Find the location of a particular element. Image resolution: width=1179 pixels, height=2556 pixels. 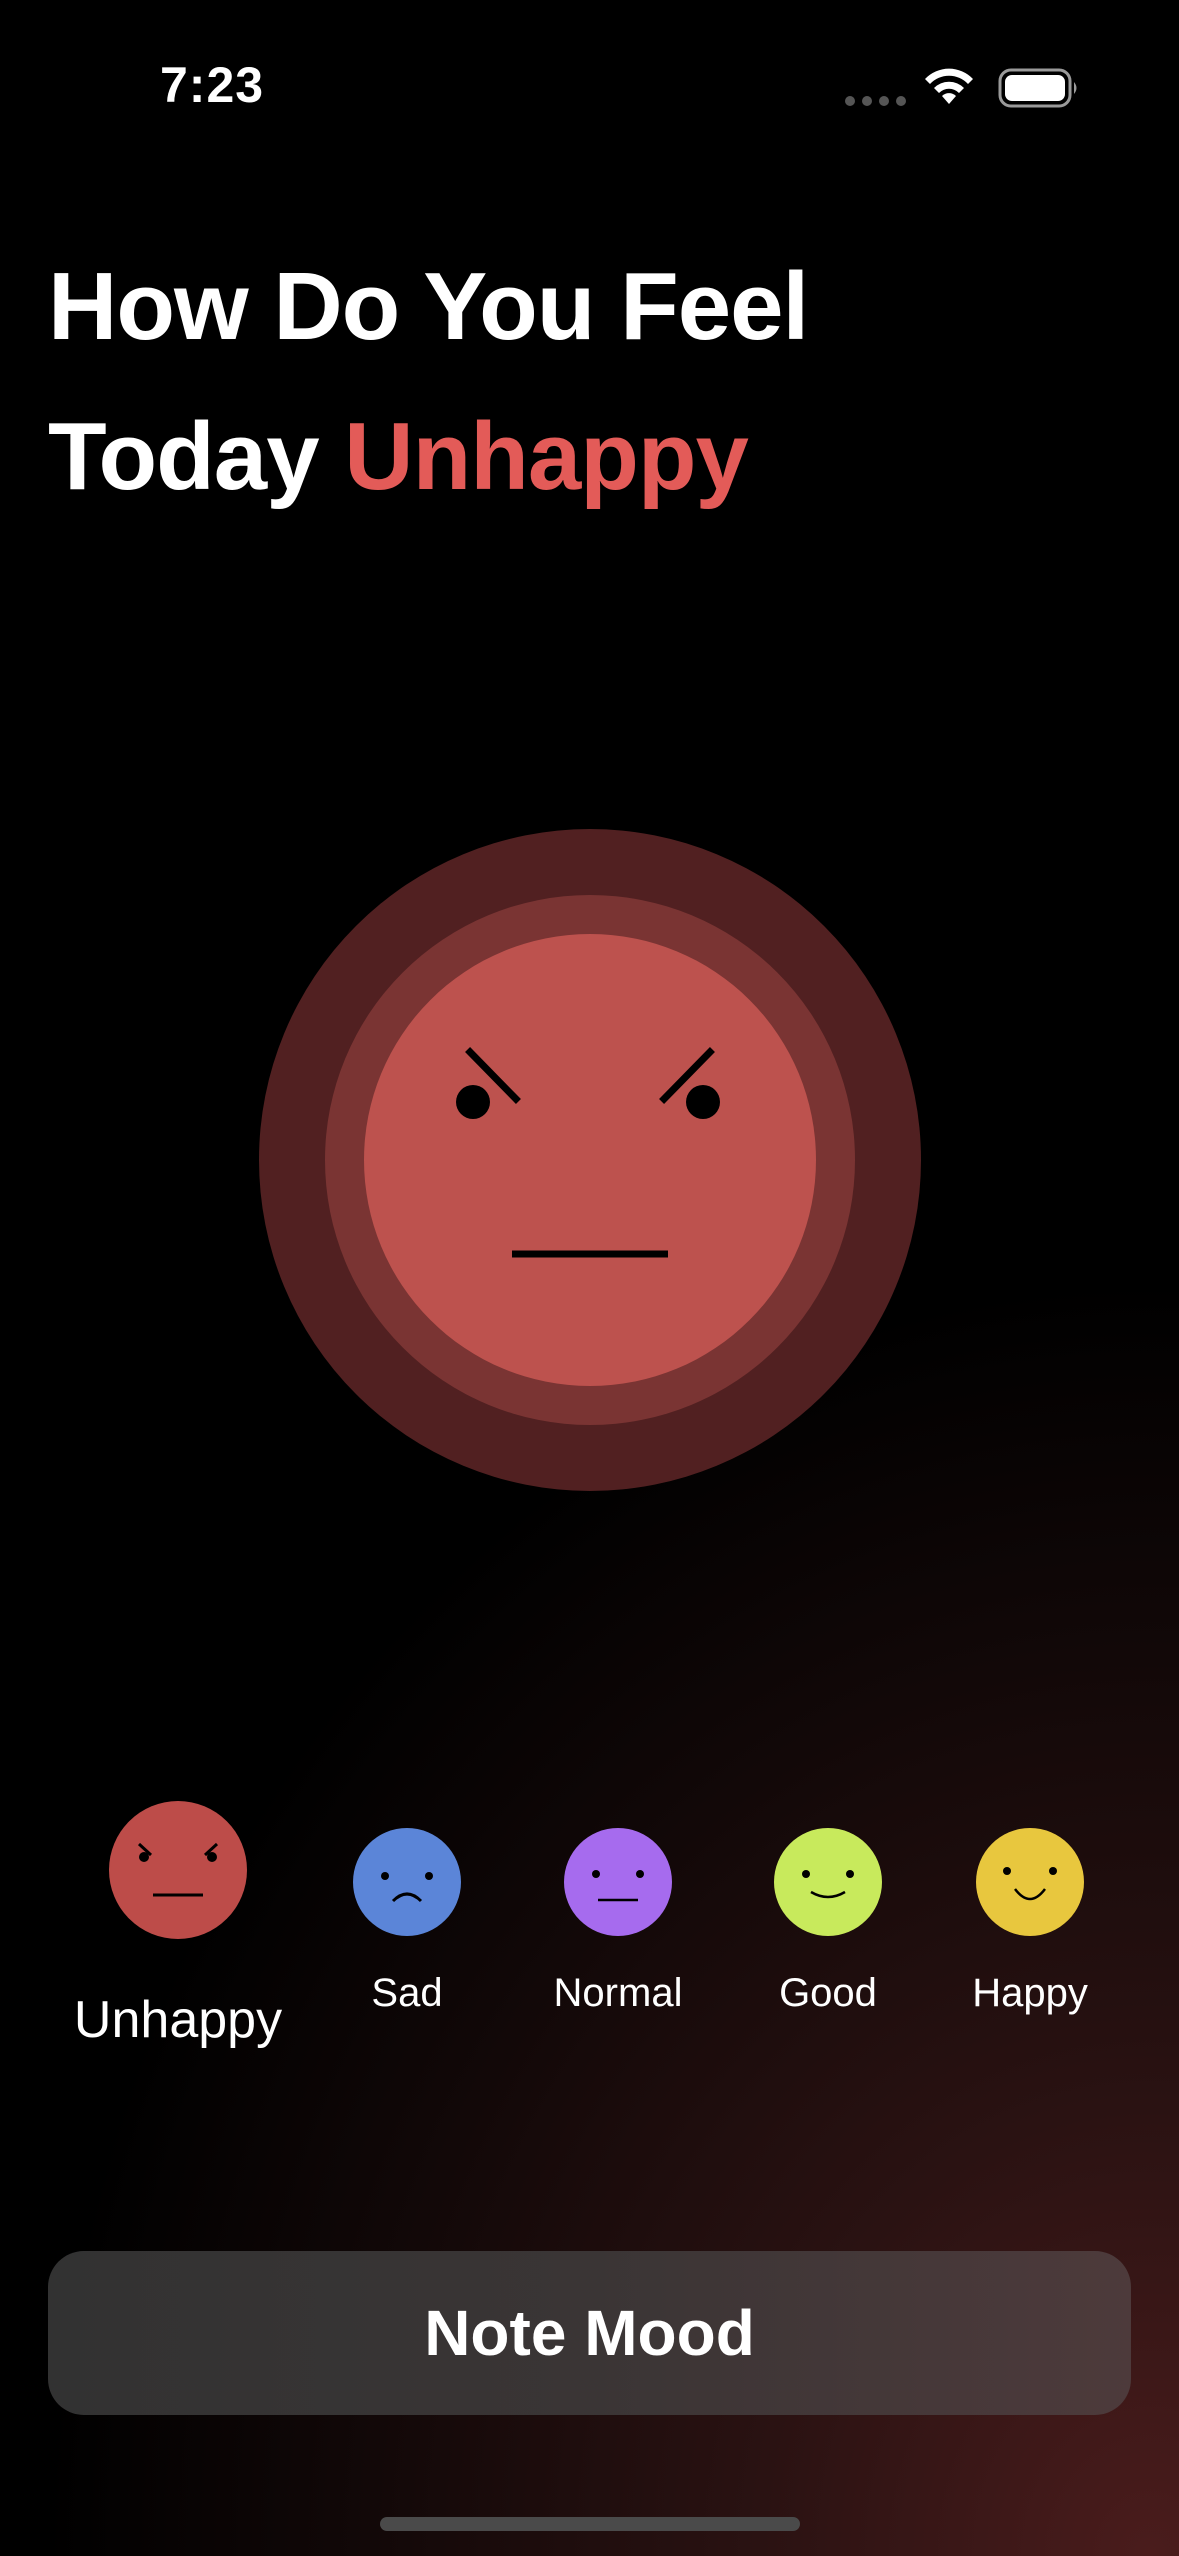

selected-mood-face is located at coordinates (590, 1160).